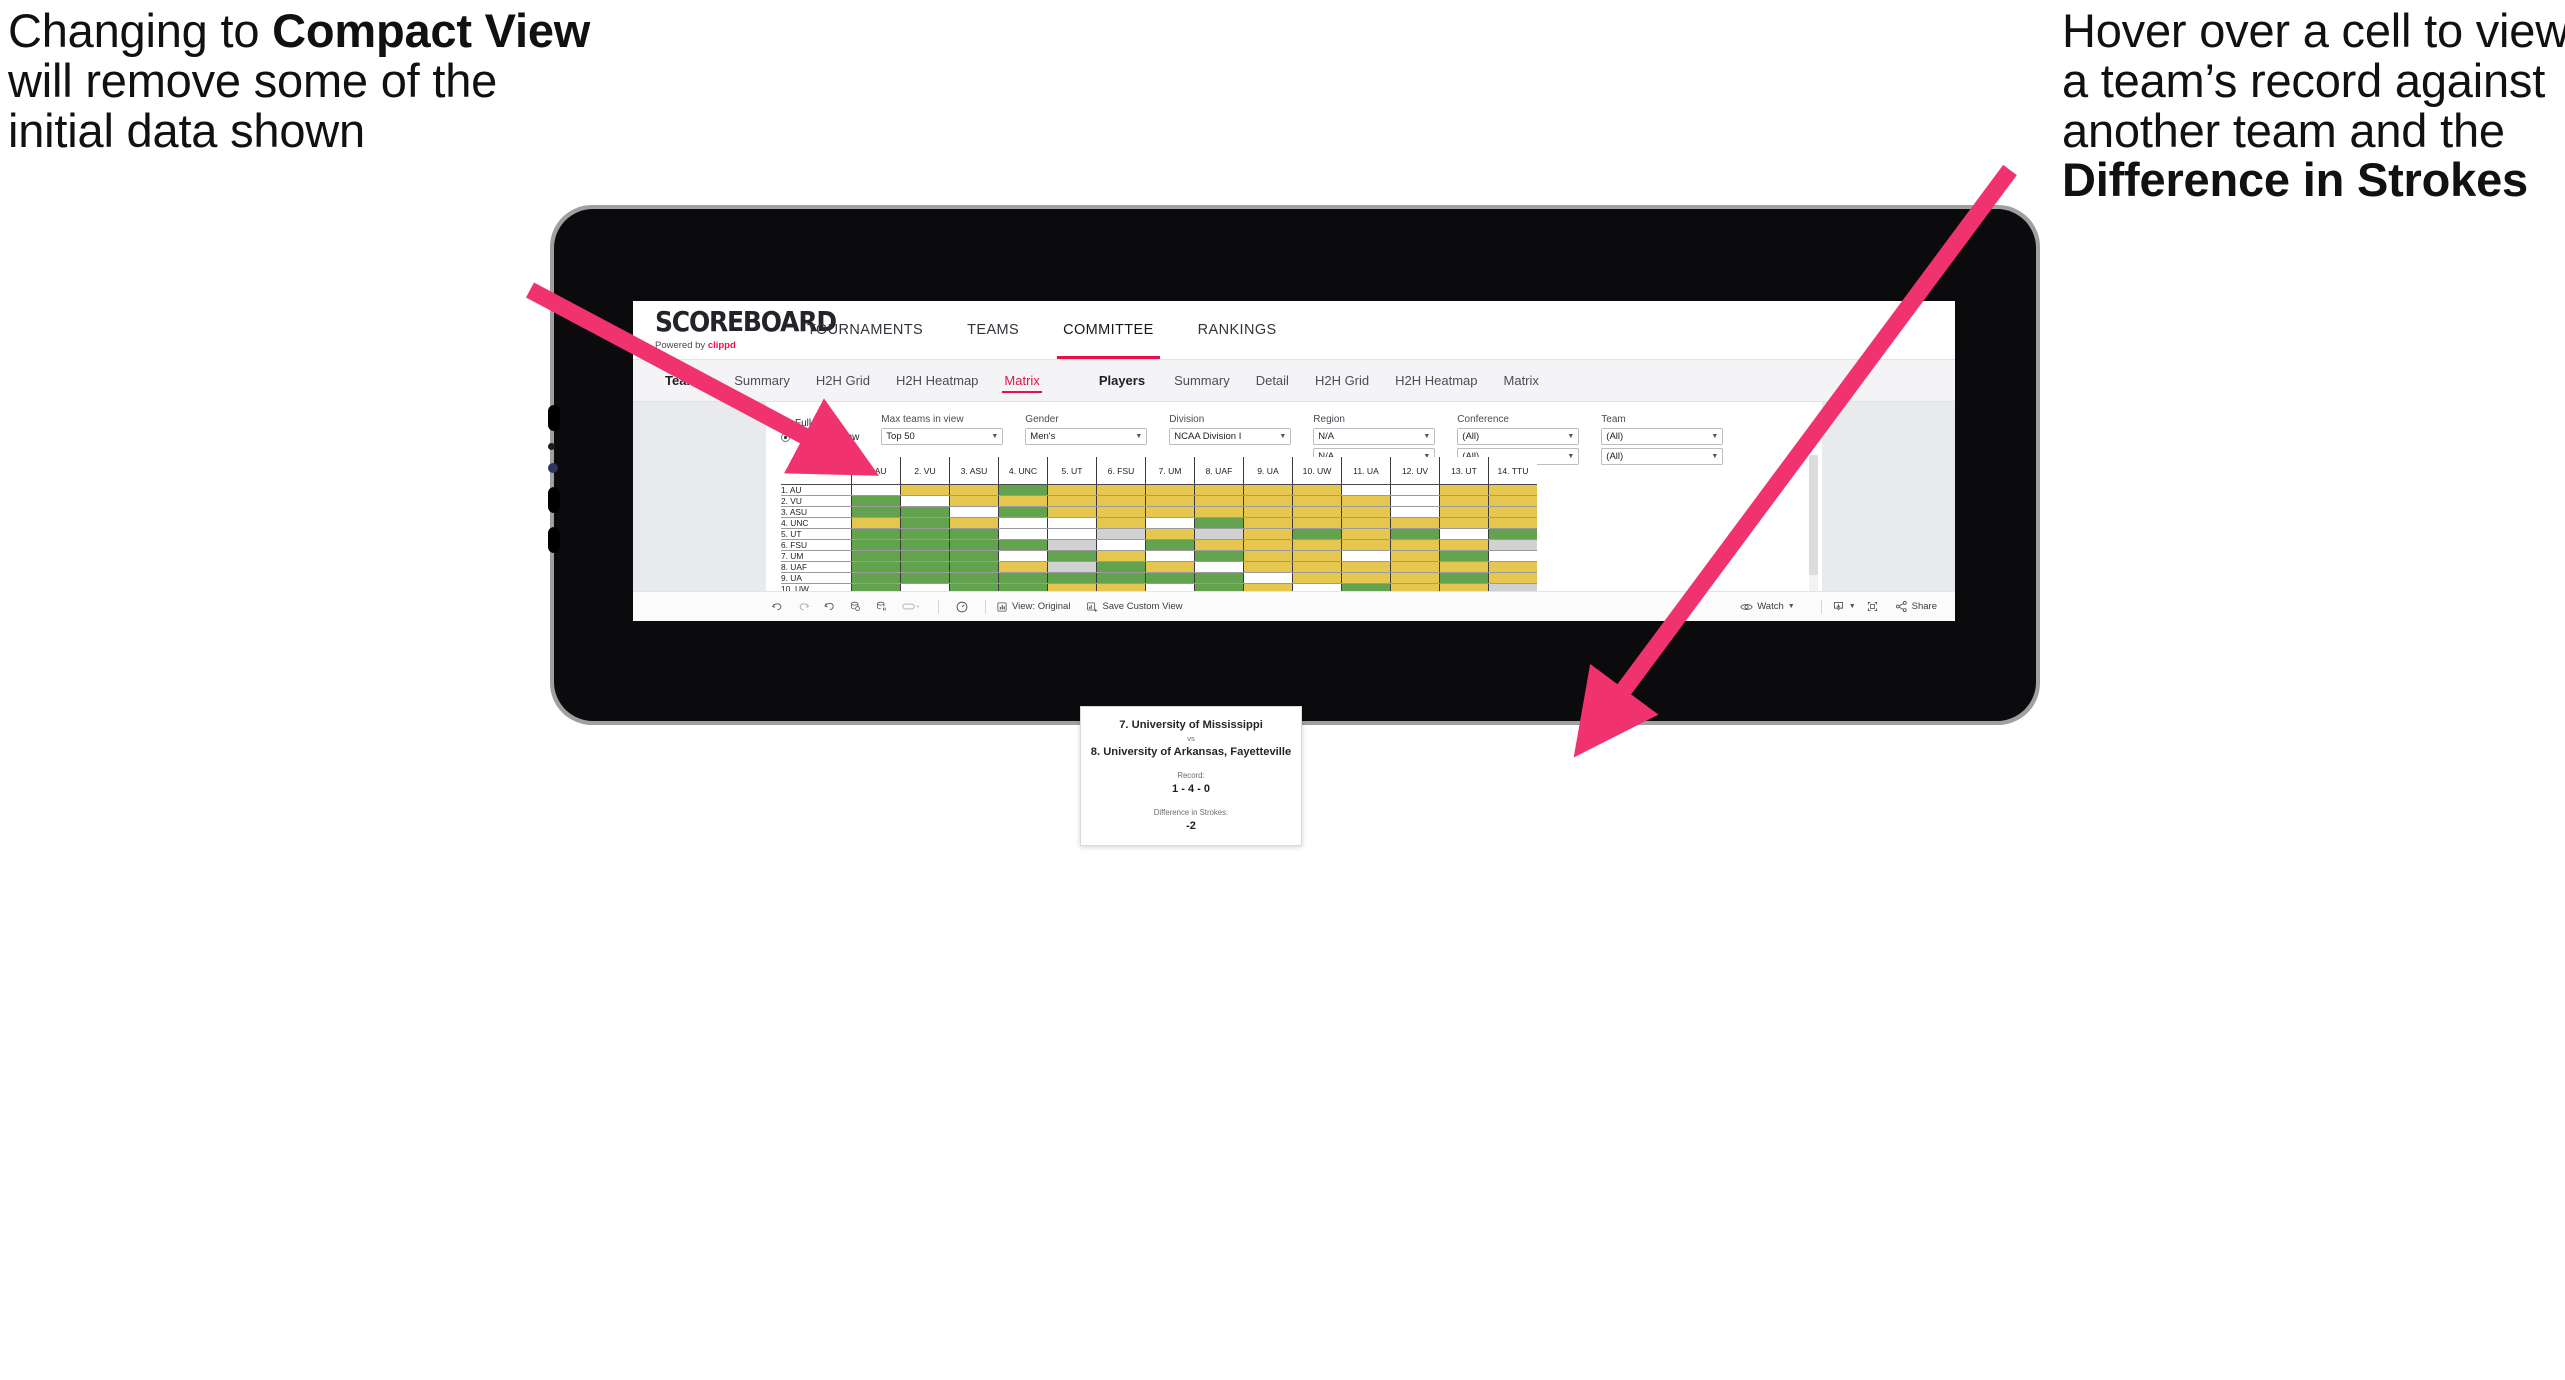 Image resolution: width=2565 pixels, height=1380 pixels. What do you see at coordinates (1662, 436) in the screenshot?
I see `filter-team-select-1: (All) ▼` at bounding box center [1662, 436].